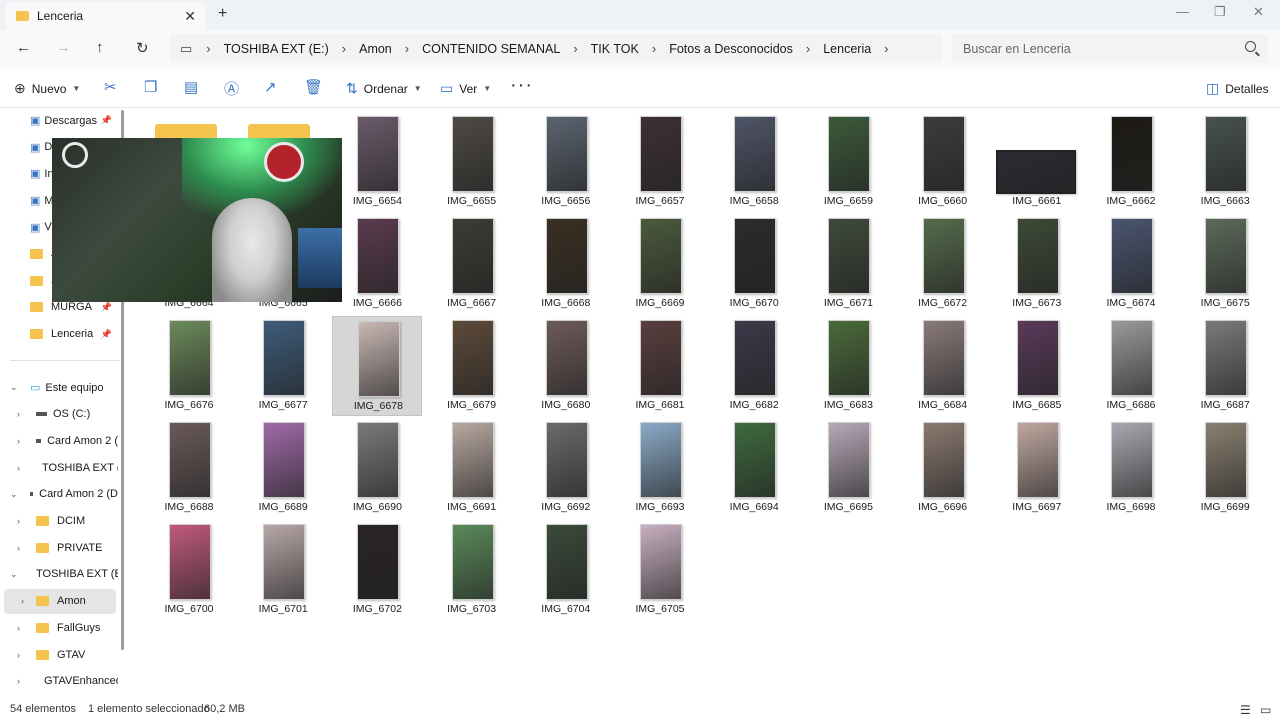  I want to click on tree-item: › OS (C:), so click(59, 414).